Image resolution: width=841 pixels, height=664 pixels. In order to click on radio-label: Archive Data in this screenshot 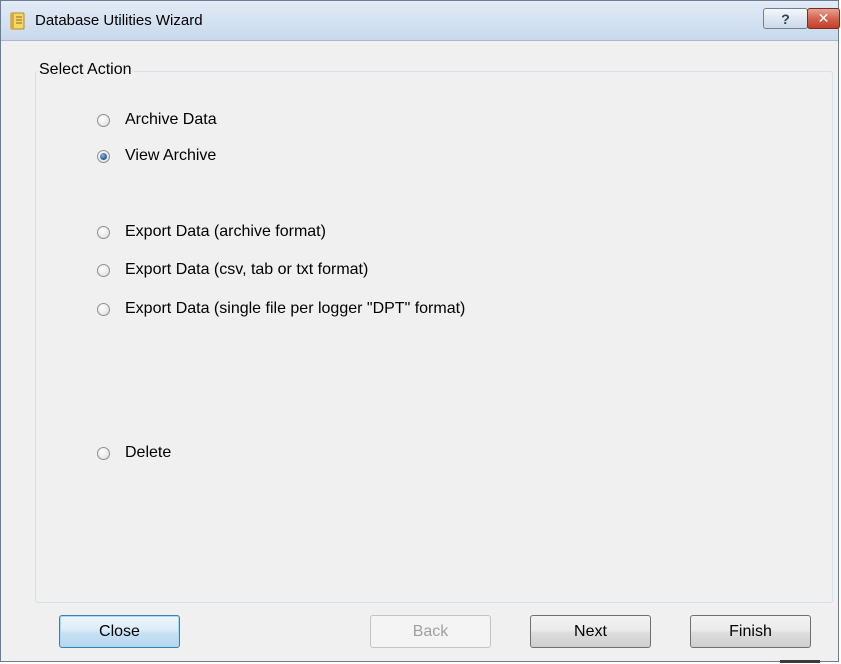, I will do `click(171, 119)`.